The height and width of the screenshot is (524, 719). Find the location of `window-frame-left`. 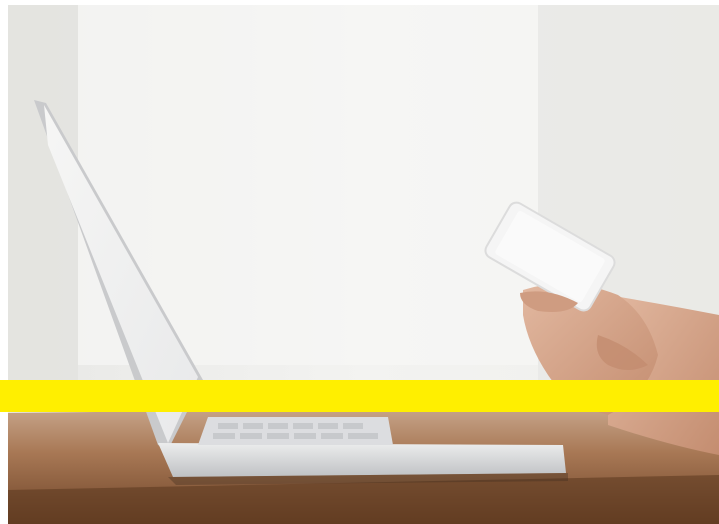

window-frame-left is located at coordinates (43, 195).